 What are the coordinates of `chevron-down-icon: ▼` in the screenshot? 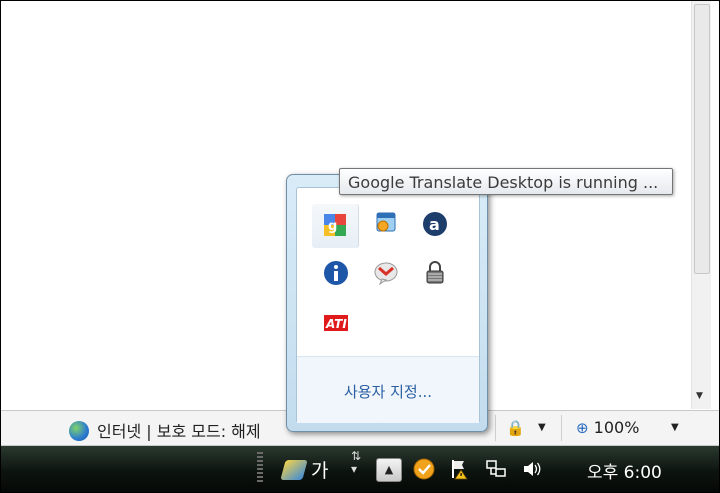 It's located at (542, 427).